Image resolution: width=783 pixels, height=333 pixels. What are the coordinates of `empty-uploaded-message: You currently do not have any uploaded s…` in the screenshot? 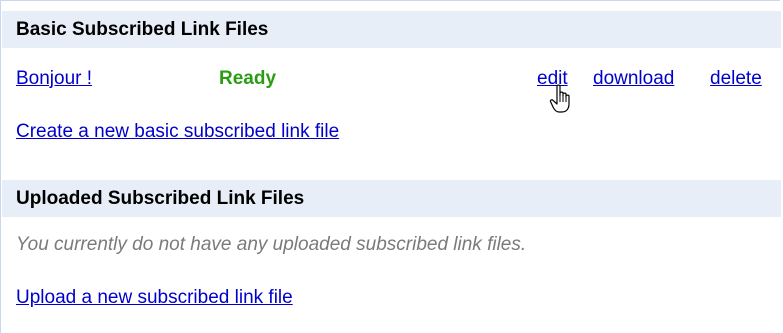 It's located at (271, 244).